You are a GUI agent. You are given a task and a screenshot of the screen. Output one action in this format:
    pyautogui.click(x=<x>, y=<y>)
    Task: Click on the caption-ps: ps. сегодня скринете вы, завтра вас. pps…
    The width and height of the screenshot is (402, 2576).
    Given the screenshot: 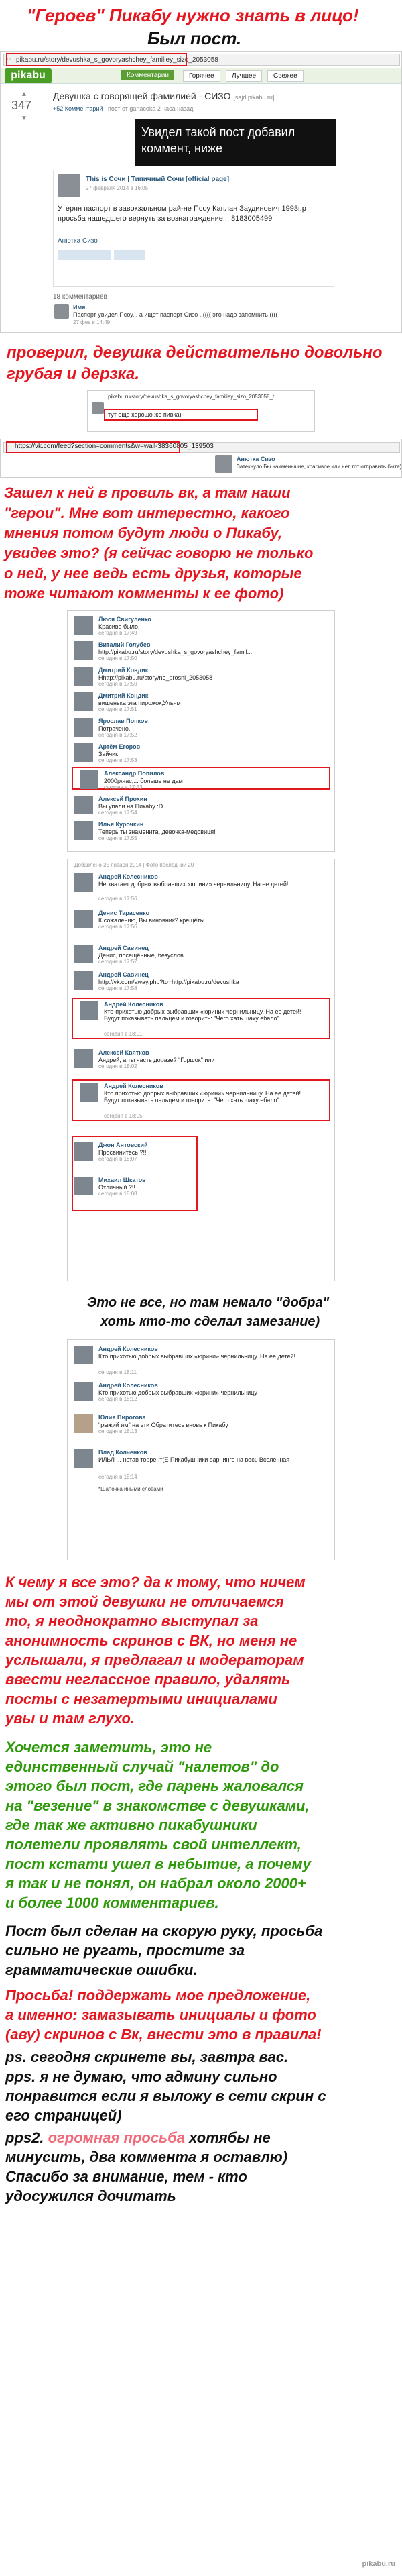 What is the action you would take?
    pyautogui.click(x=203, y=2086)
    